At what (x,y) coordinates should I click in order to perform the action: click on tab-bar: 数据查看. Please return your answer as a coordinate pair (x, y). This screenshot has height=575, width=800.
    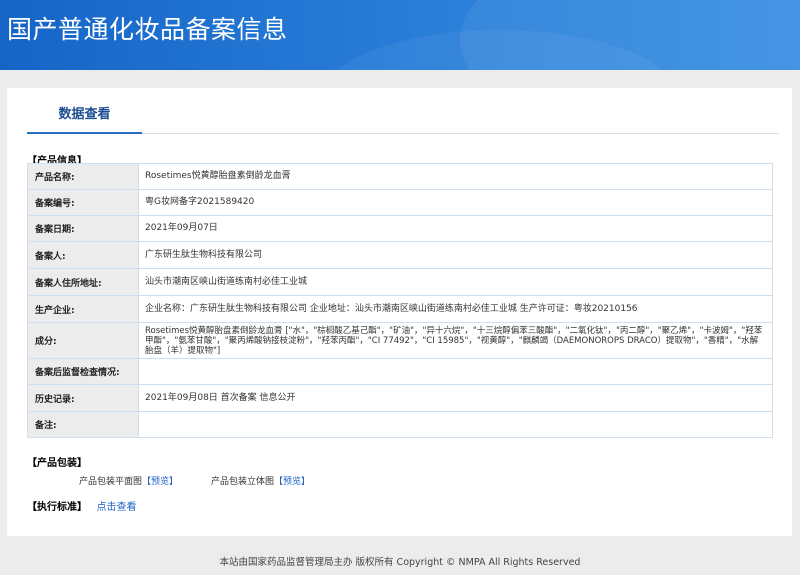
    Looking at the image, I should click on (403, 118).